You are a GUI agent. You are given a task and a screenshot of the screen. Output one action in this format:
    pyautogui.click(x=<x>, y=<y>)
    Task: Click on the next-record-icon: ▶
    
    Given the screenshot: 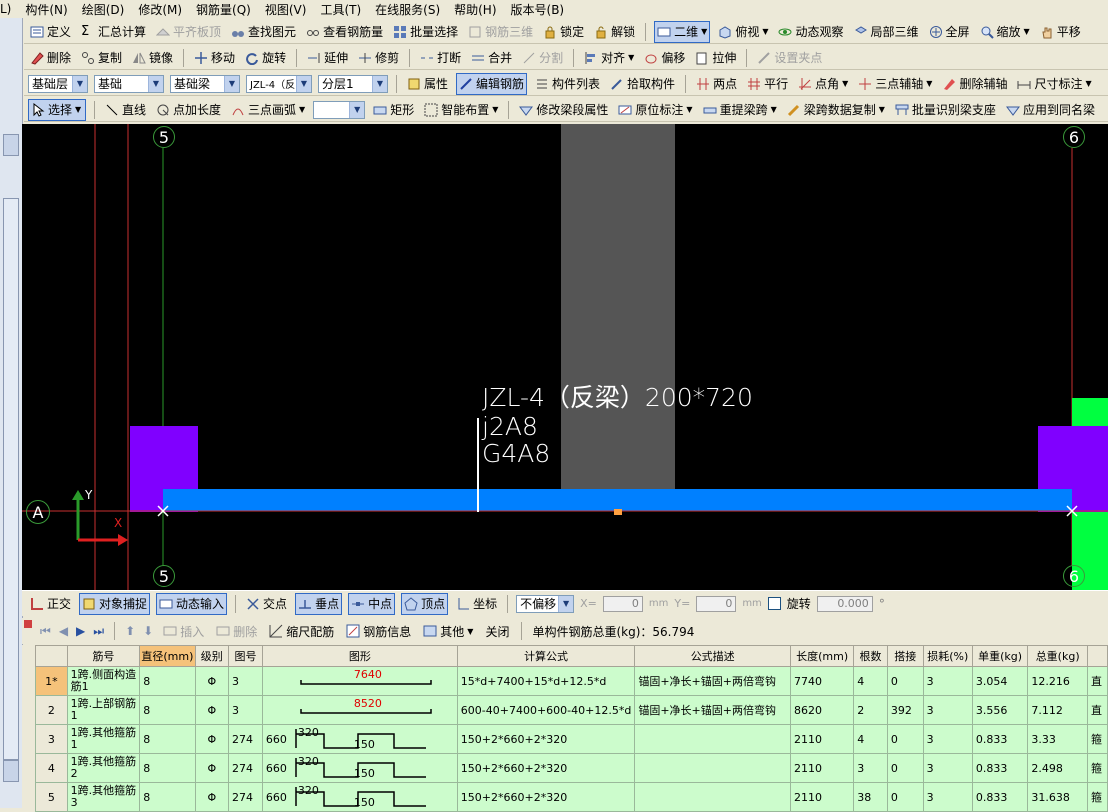 What is the action you would take?
    pyautogui.click(x=80, y=631)
    